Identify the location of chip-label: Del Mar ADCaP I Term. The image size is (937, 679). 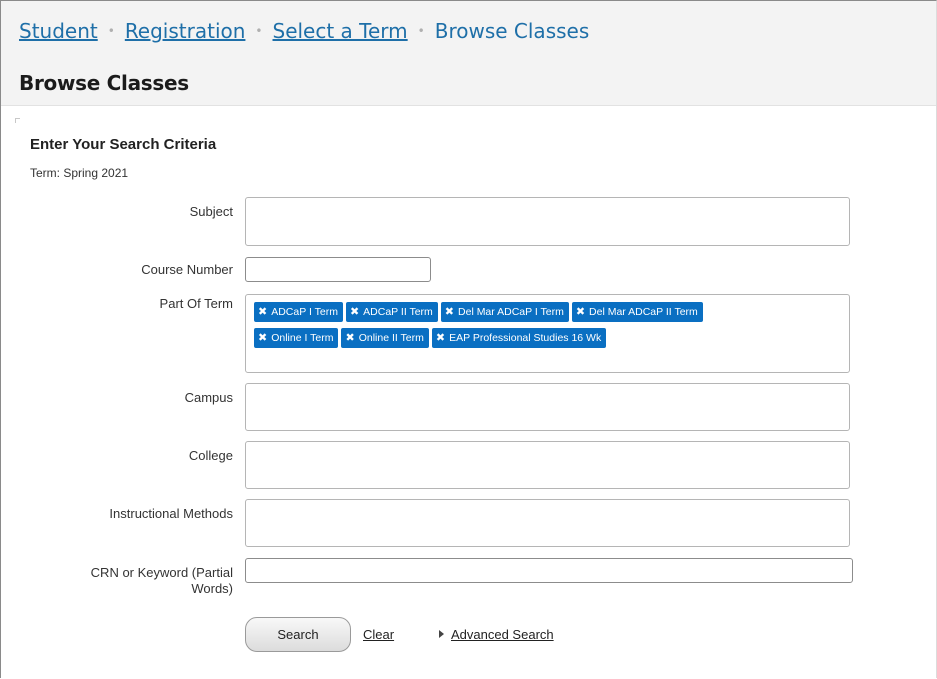
(511, 312).